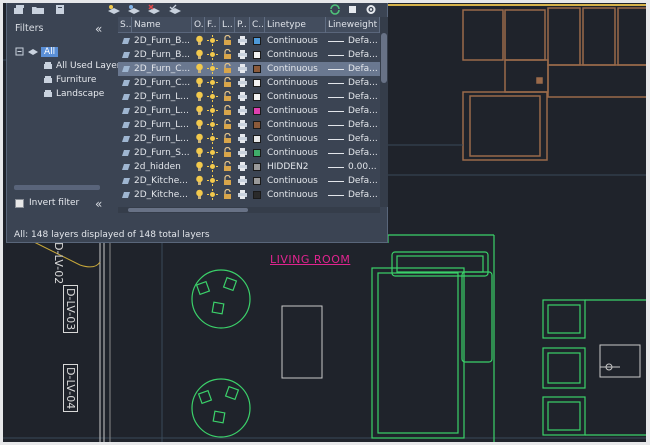 This screenshot has width=650, height=445. I want to click on settings-icon, so click(371, 9).